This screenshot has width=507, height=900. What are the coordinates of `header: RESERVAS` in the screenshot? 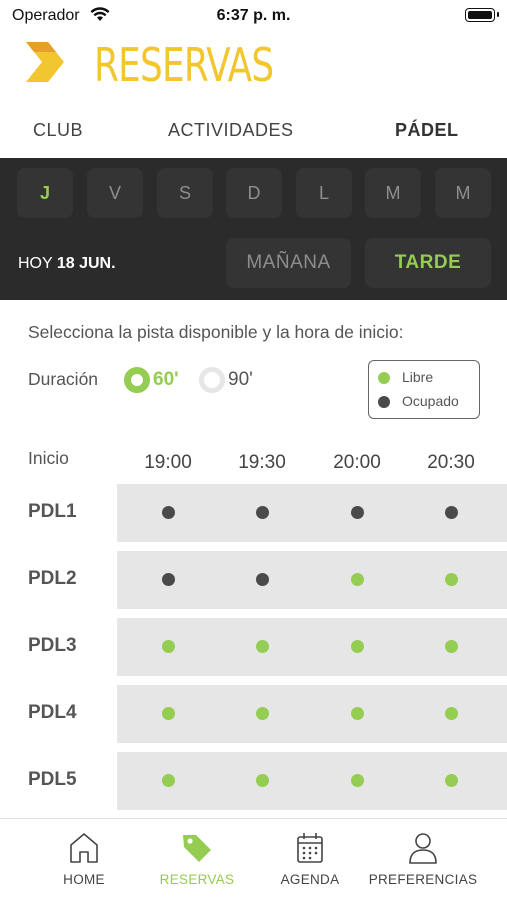 It's located at (253, 65).